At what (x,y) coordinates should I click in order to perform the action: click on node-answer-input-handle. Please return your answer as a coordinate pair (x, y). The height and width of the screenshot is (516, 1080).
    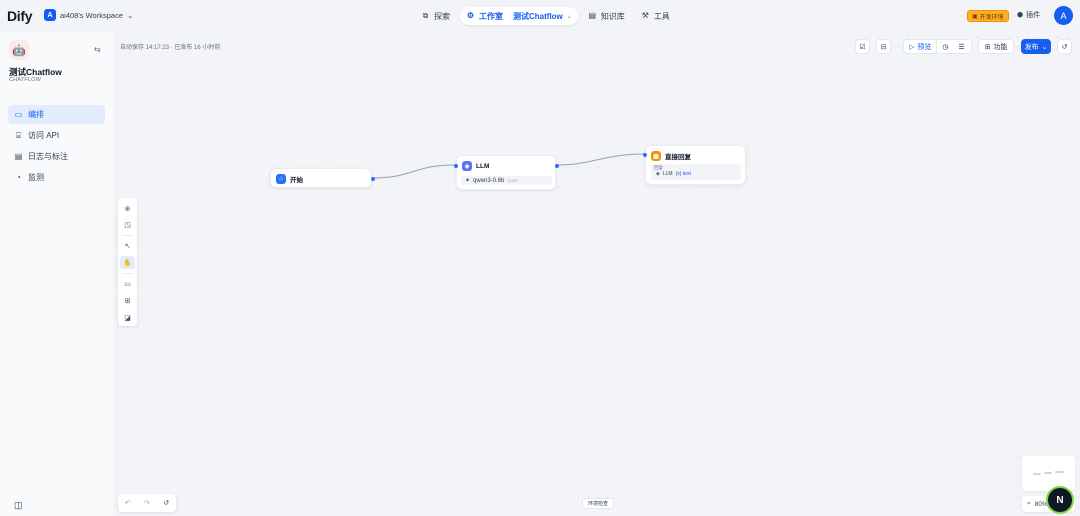
    Looking at the image, I should click on (645, 155).